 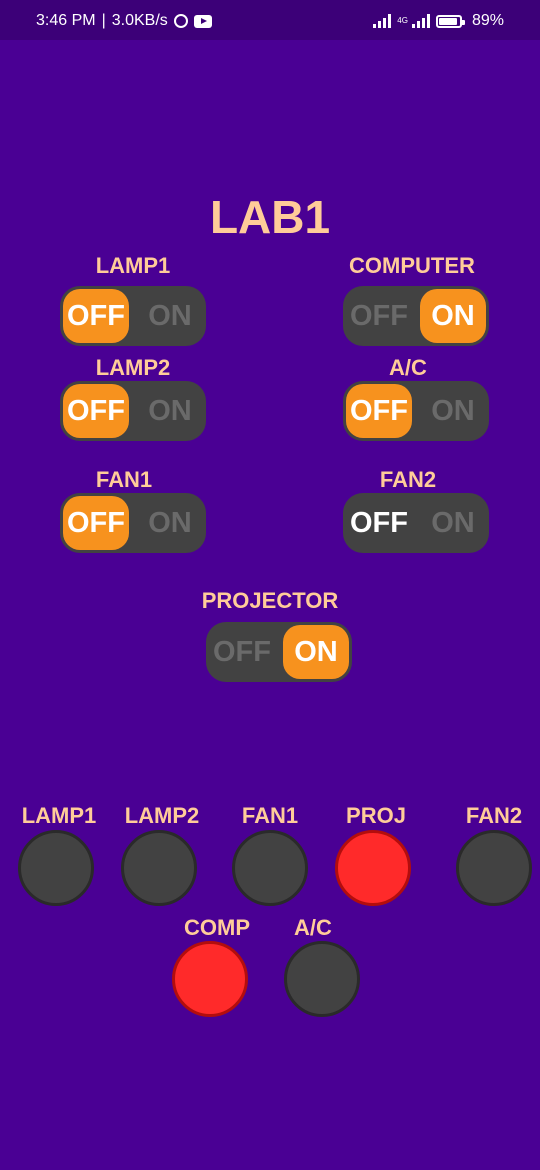 What do you see at coordinates (376, 815) in the screenshot?
I see `proj-indicator-label: PROJ` at bounding box center [376, 815].